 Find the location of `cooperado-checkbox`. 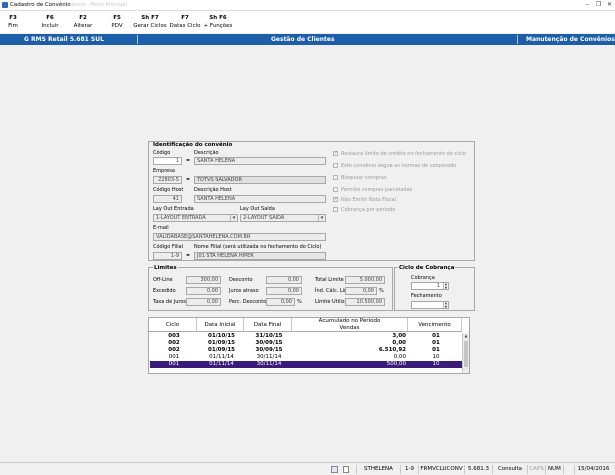

cooperado-checkbox is located at coordinates (335, 165).